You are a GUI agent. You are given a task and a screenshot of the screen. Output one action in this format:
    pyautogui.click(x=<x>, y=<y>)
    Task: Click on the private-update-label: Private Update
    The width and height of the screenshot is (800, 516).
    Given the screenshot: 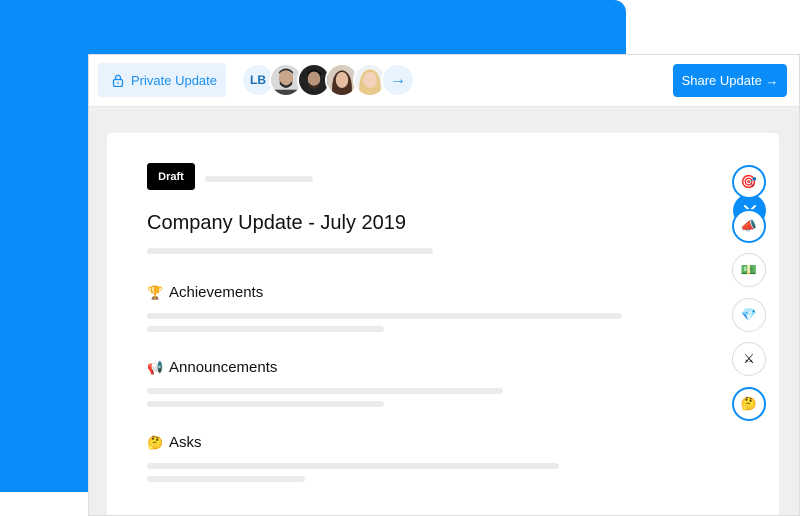 What is the action you would take?
    pyautogui.click(x=174, y=80)
    